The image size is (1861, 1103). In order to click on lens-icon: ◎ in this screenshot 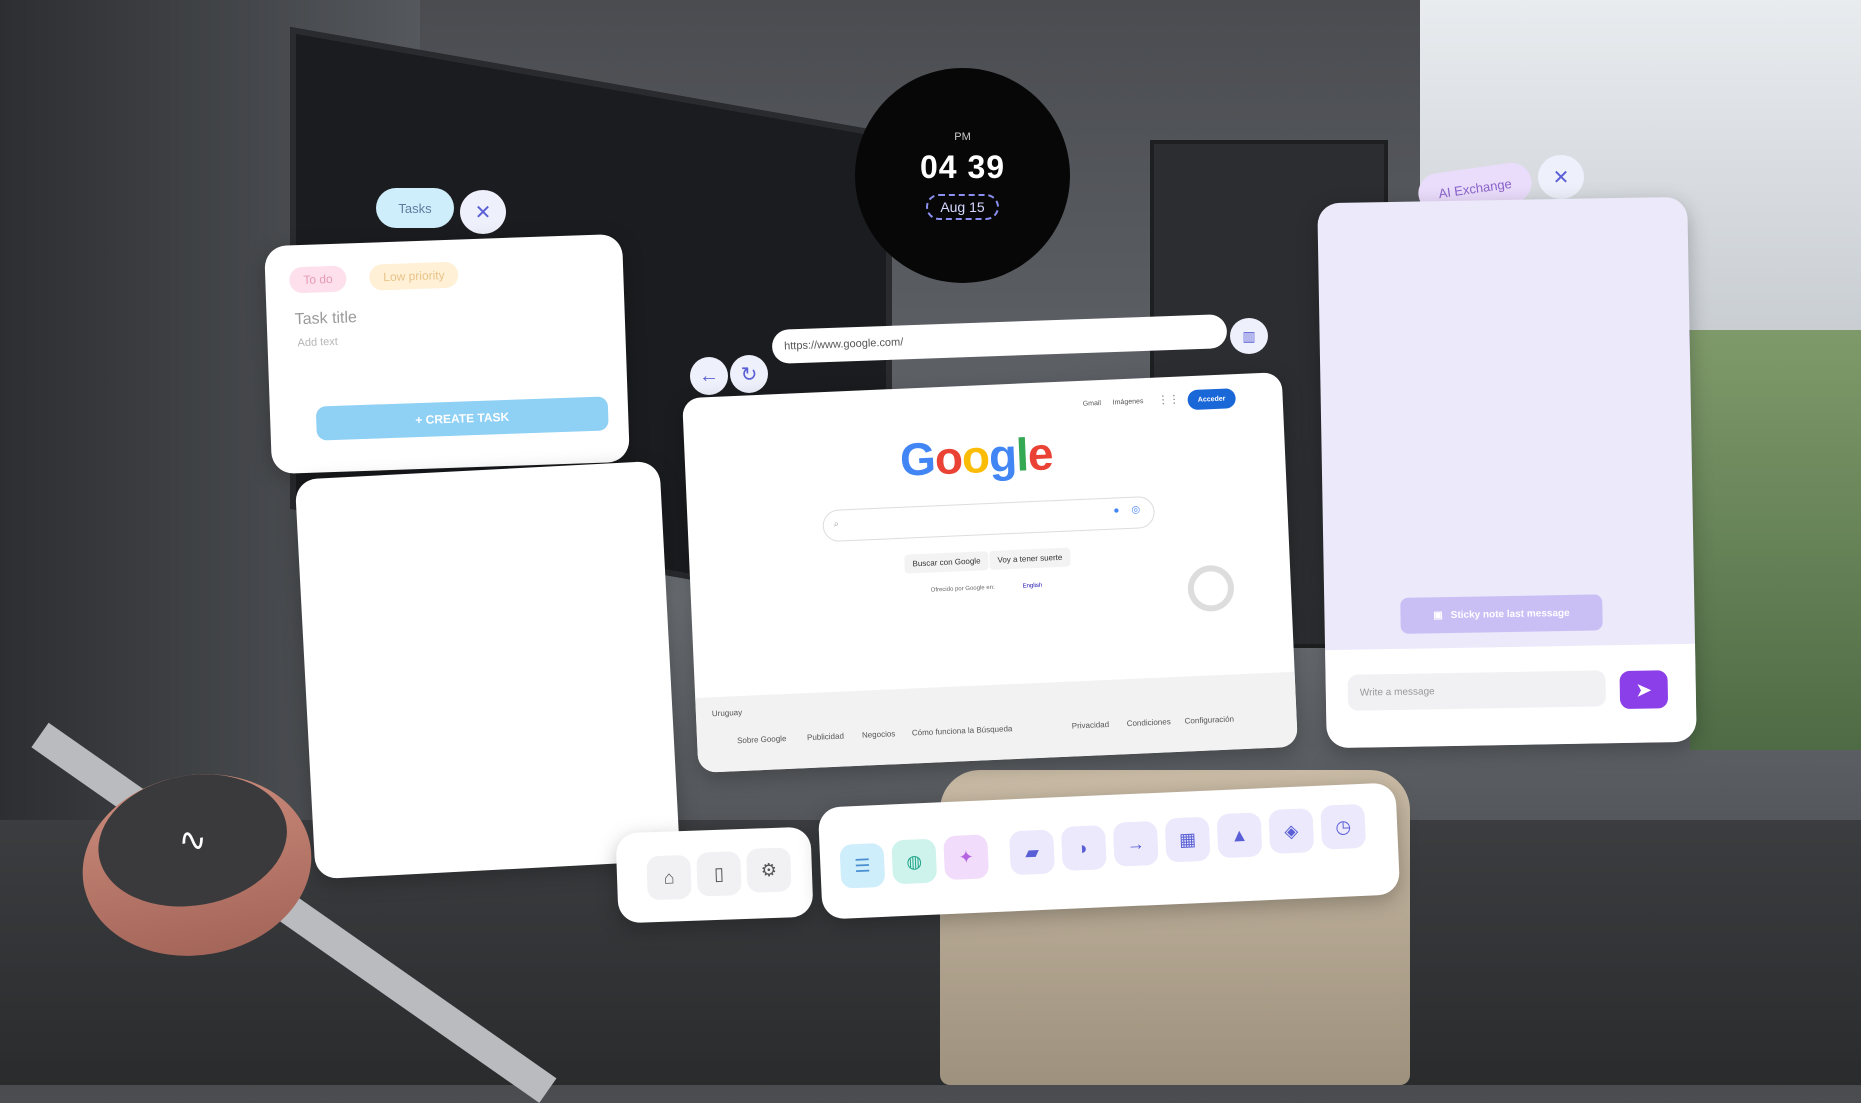, I will do `click(1135, 509)`.